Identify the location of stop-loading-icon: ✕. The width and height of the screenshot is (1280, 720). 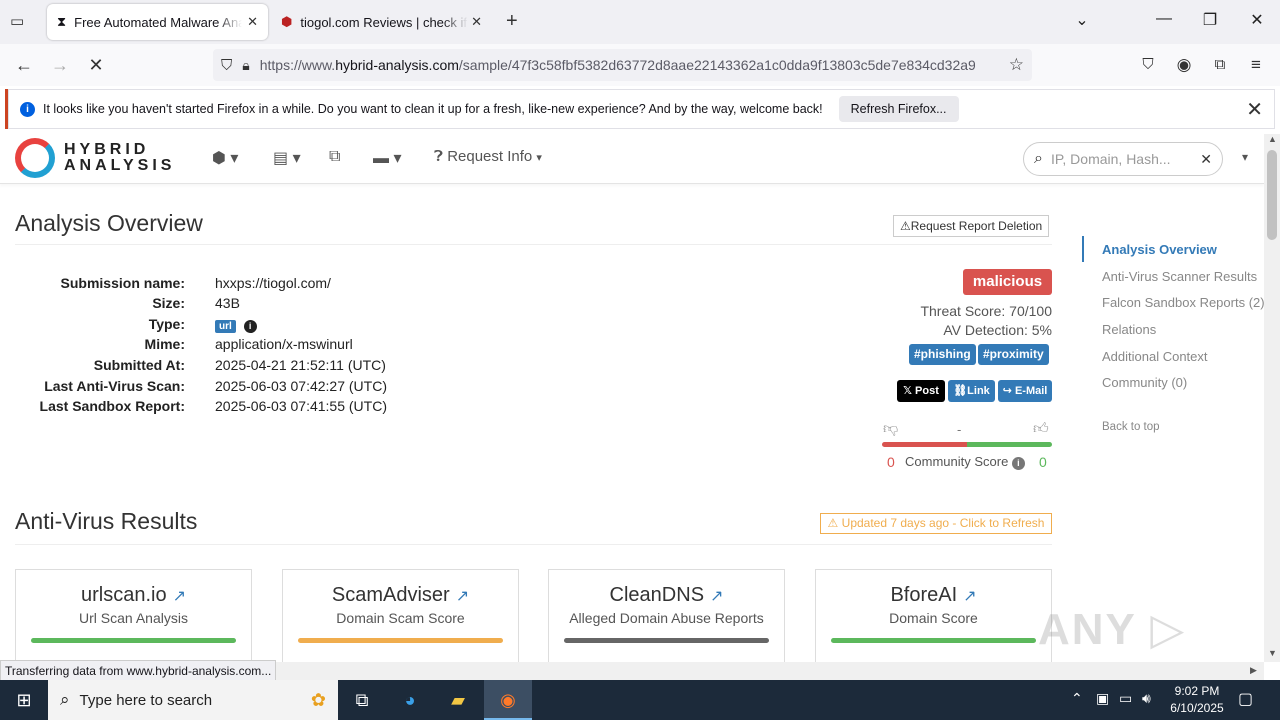
(96, 65).